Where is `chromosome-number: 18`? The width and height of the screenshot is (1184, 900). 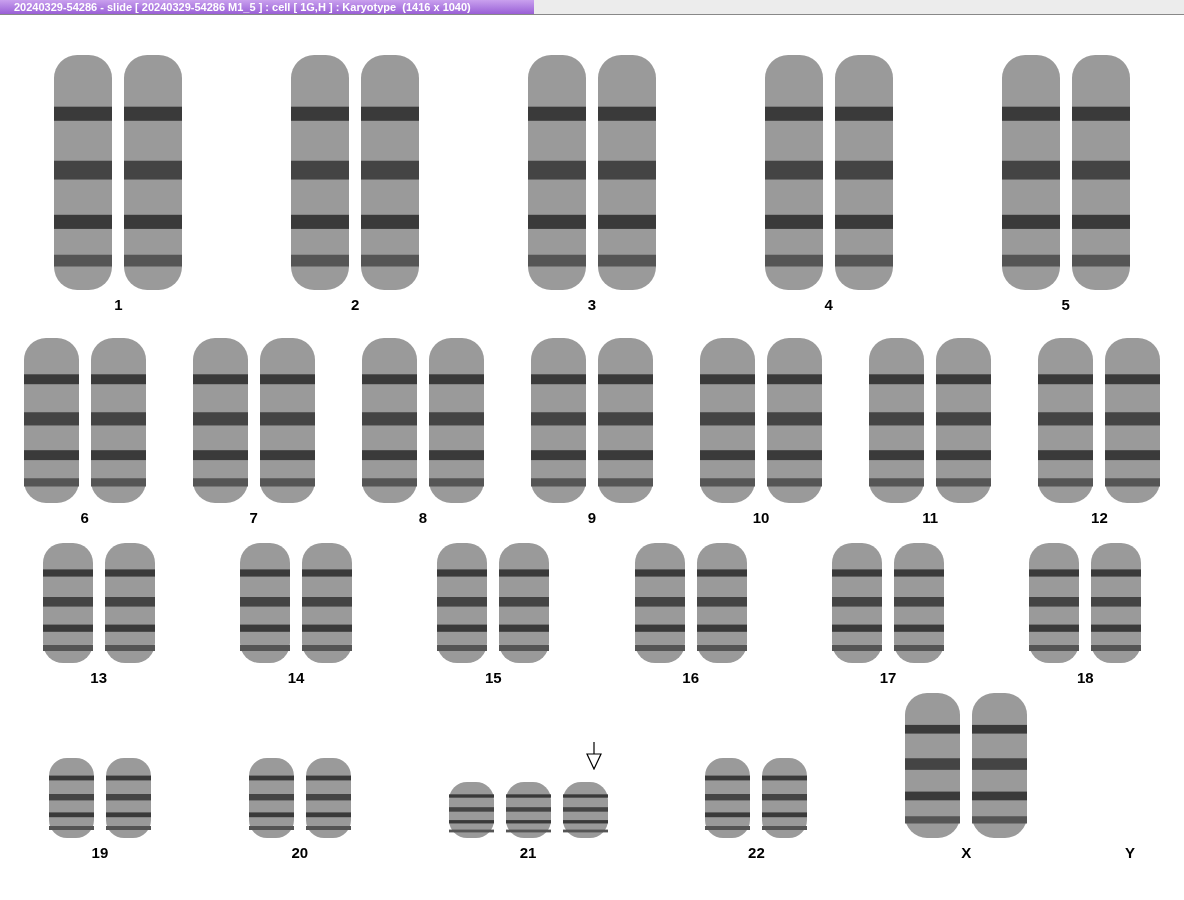 chromosome-number: 18 is located at coordinates (1085, 677).